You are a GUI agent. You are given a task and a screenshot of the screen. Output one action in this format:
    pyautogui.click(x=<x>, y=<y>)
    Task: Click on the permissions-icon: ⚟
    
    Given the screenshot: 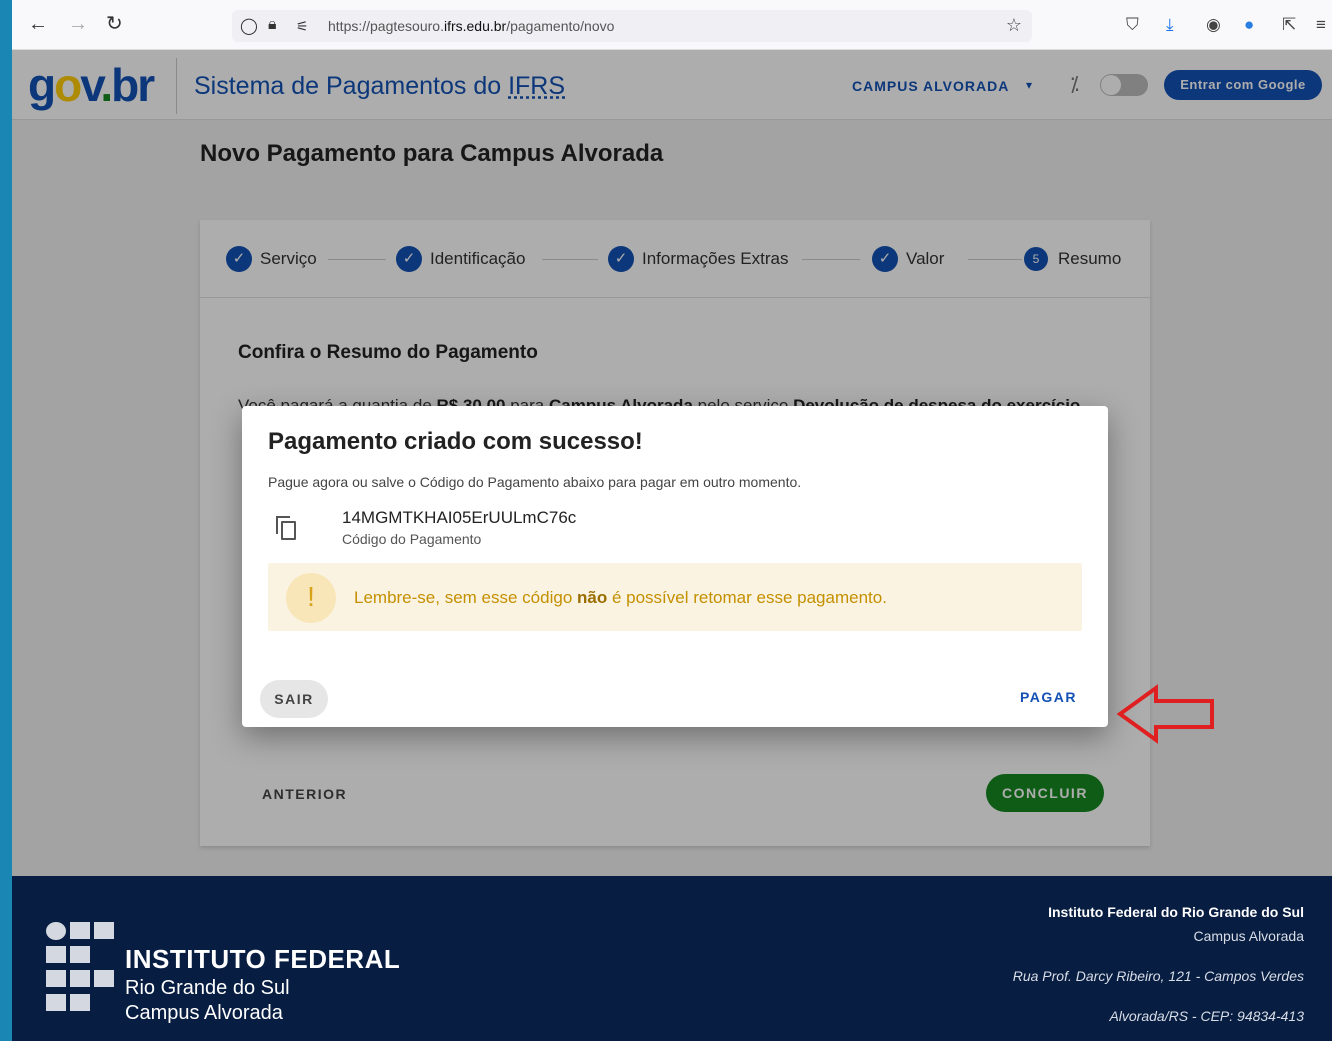 What is the action you would take?
    pyautogui.click(x=302, y=26)
    